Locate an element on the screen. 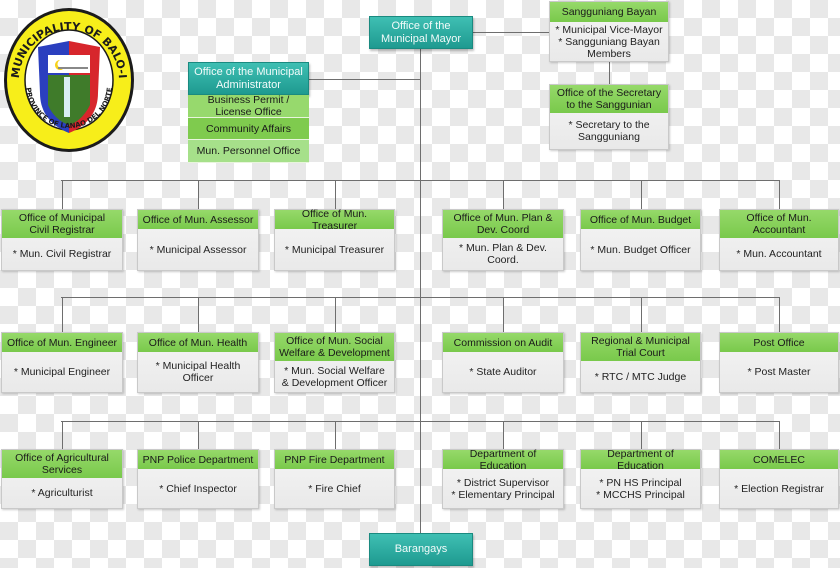 The width and height of the screenshot is (840, 568). department-officials: * Election Registrar is located at coordinates (779, 488).